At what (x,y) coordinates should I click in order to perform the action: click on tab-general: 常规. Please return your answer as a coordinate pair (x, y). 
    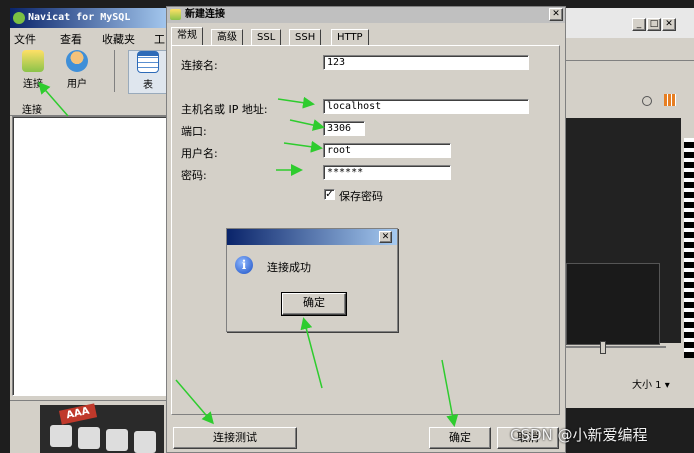
    Looking at the image, I should click on (187, 36).